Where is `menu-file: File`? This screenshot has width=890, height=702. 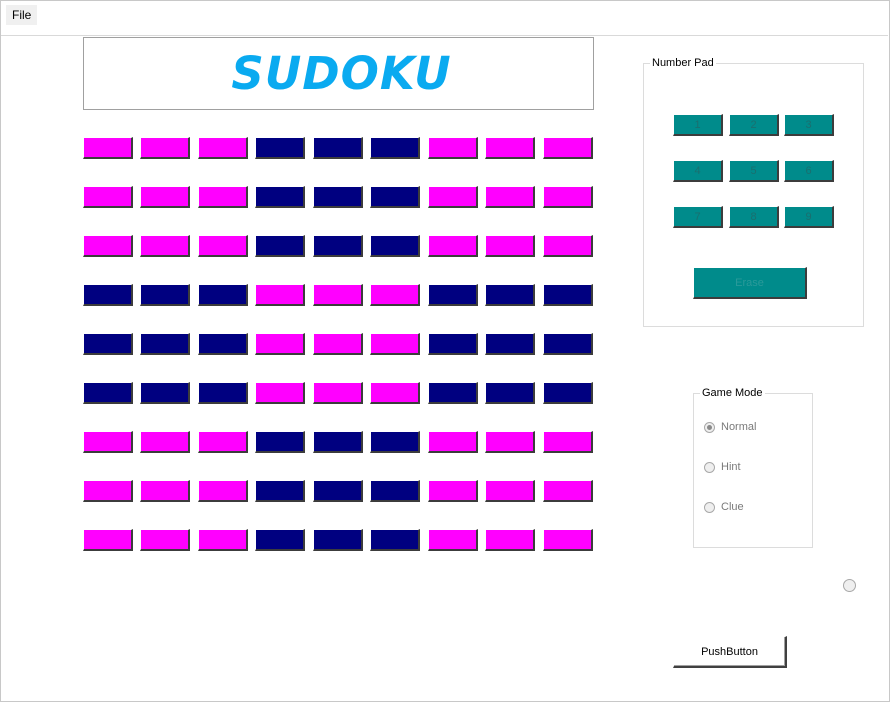 menu-file: File is located at coordinates (22, 15).